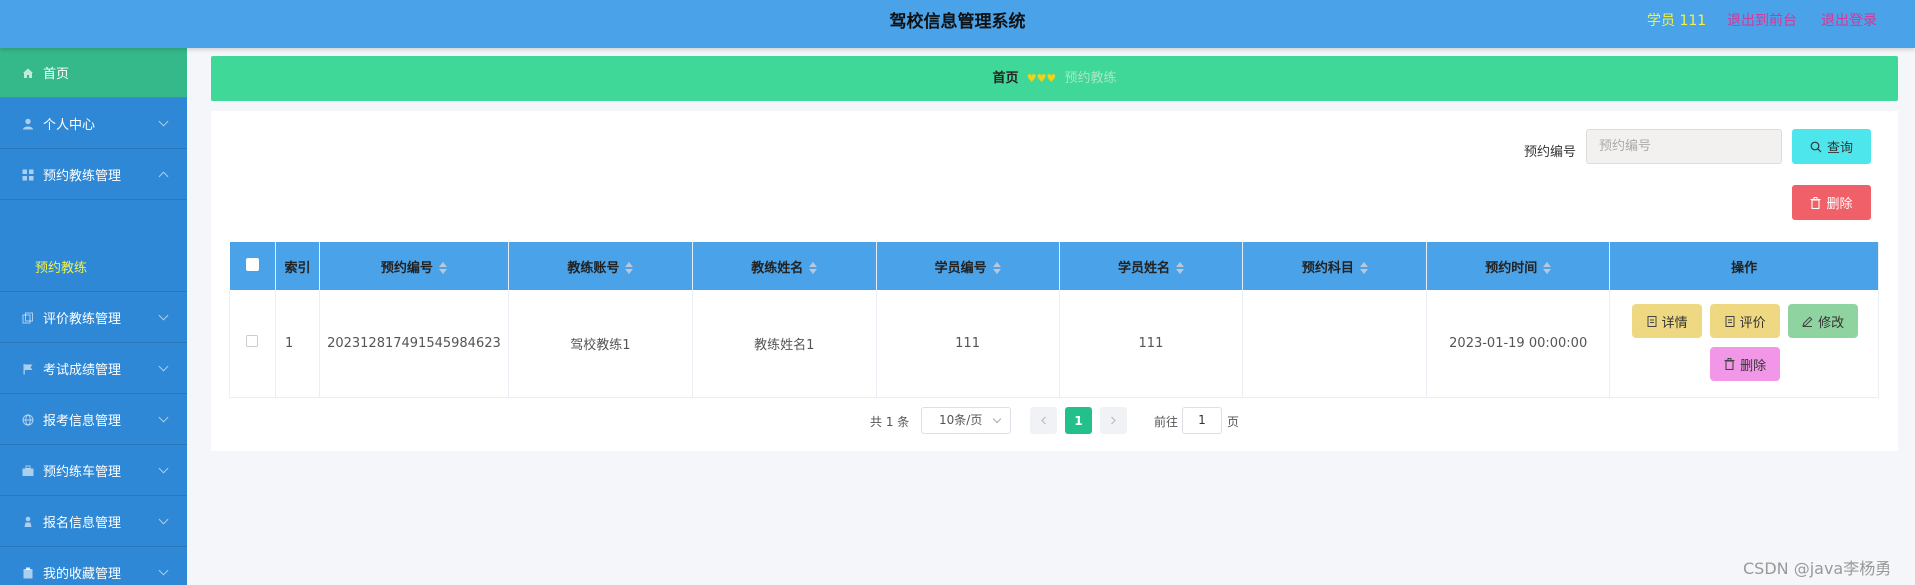 The height and width of the screenshot is (585, 1915). I want to click on column-header-coach-account: 教练账号, so click(600, 266).